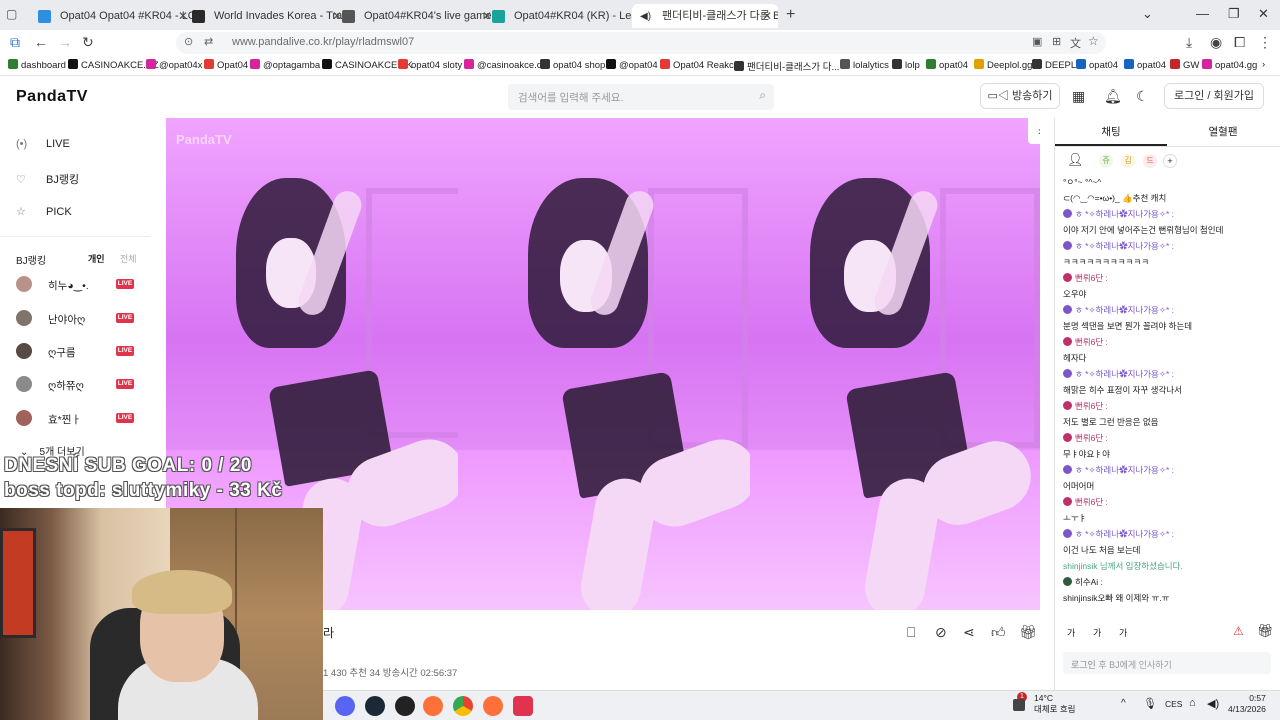  I want to click on bookmark: GW, so click(1184, 65).